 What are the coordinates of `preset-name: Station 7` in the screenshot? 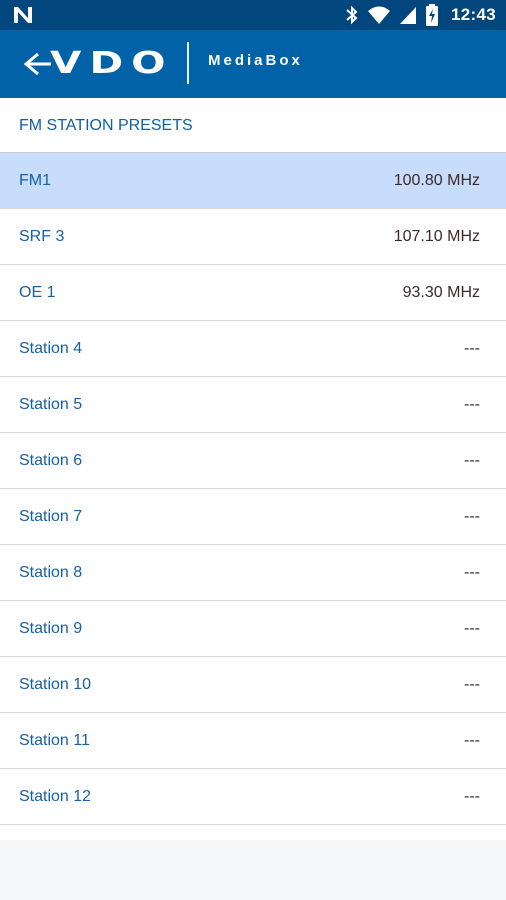 It's located at (51, 516).